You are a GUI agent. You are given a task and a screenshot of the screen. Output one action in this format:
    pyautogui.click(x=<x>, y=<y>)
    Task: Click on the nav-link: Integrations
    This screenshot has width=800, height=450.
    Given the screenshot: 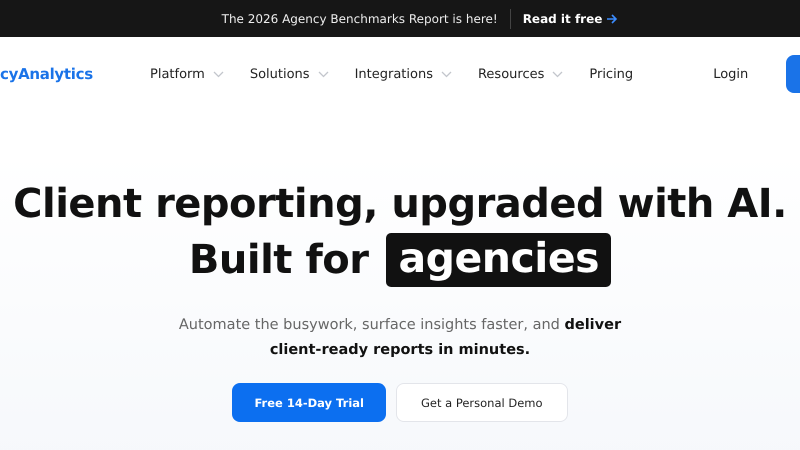 What is the action you would take?
    pyautogui.click(x=403, y=74)
    